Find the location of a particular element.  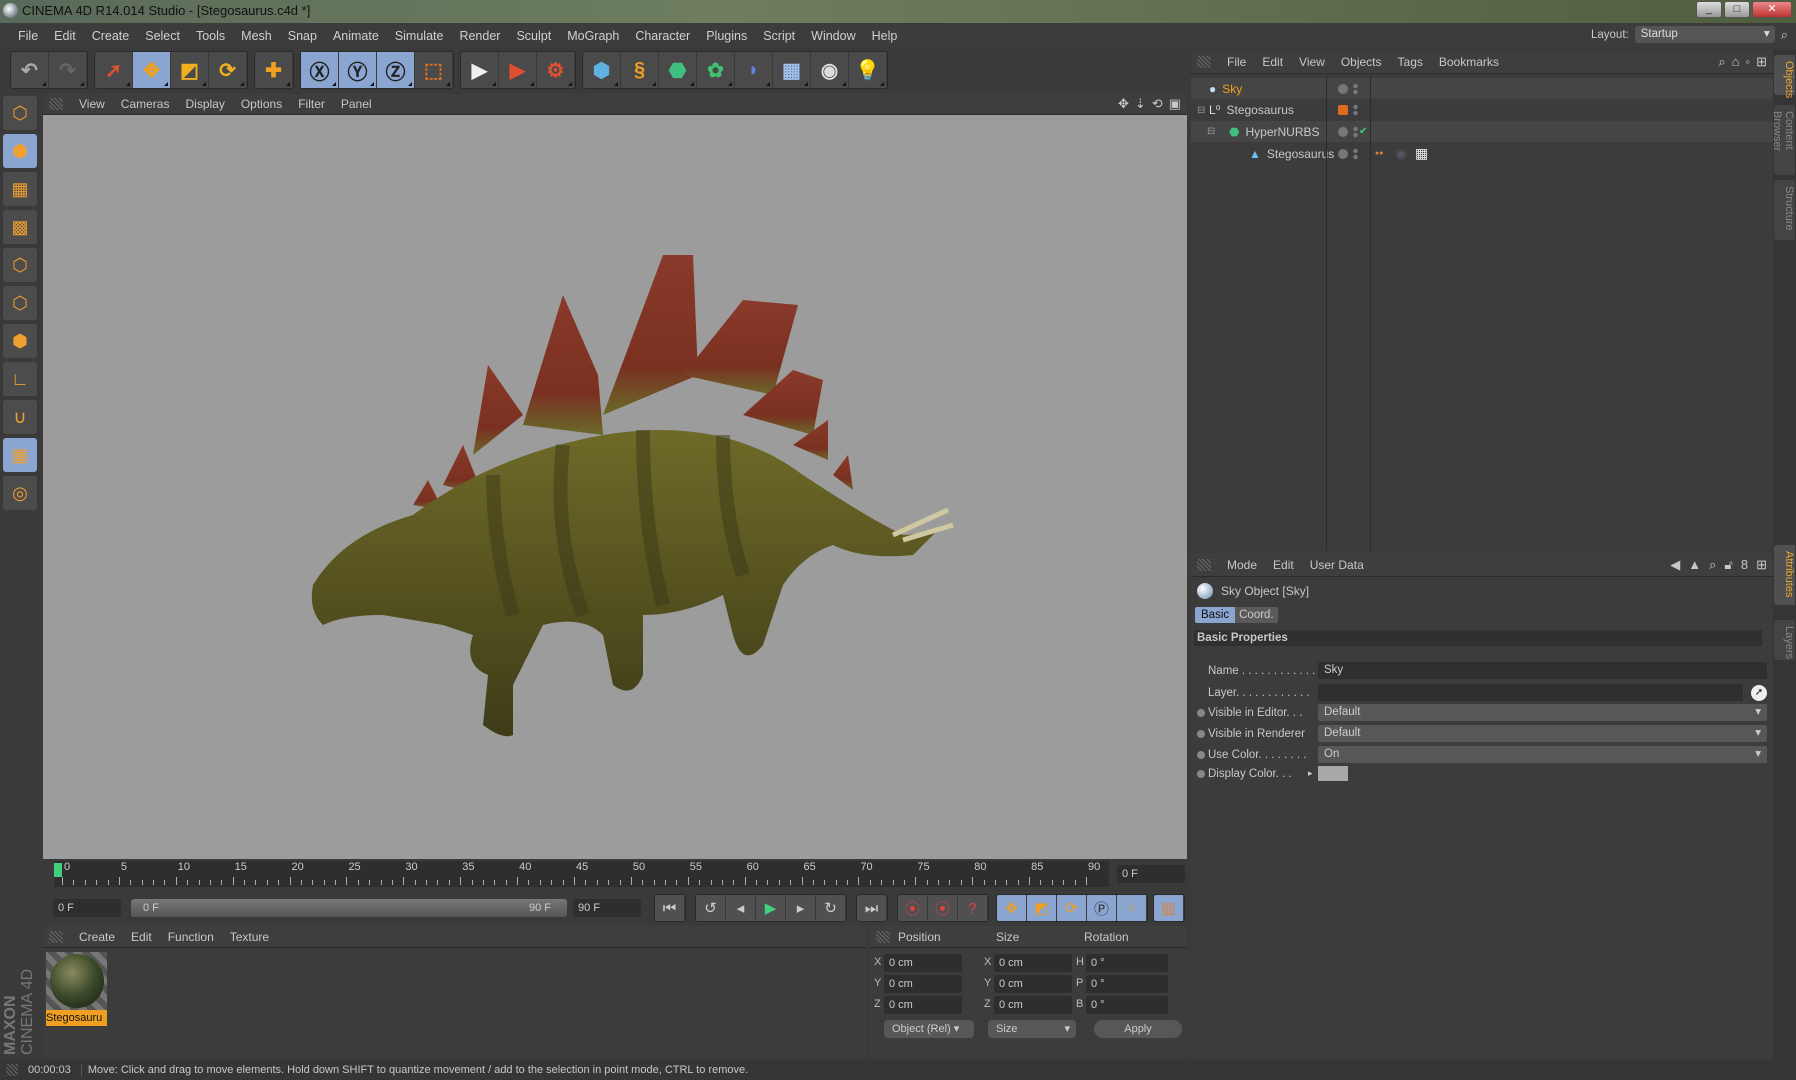

menu-script: Script is located at coordinates (779, 36).